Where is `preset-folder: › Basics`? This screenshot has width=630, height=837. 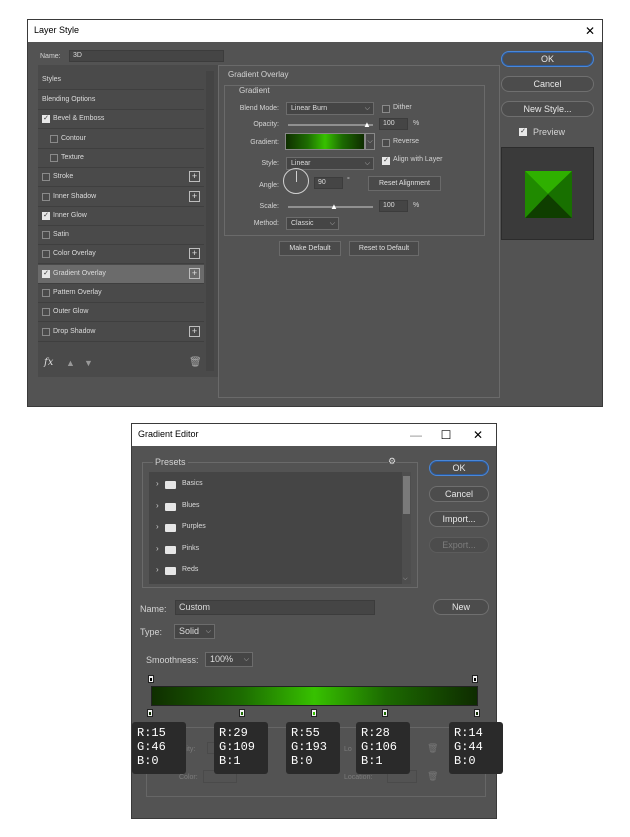 preset-folder: › Basics is located at coordinates (274, 485).